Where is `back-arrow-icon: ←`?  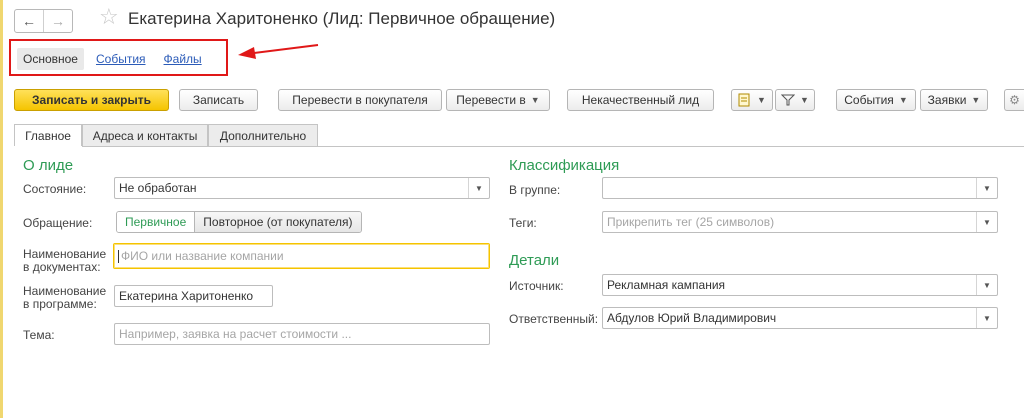 back-arrow-icon: ← is located at coordinates (29, 21).